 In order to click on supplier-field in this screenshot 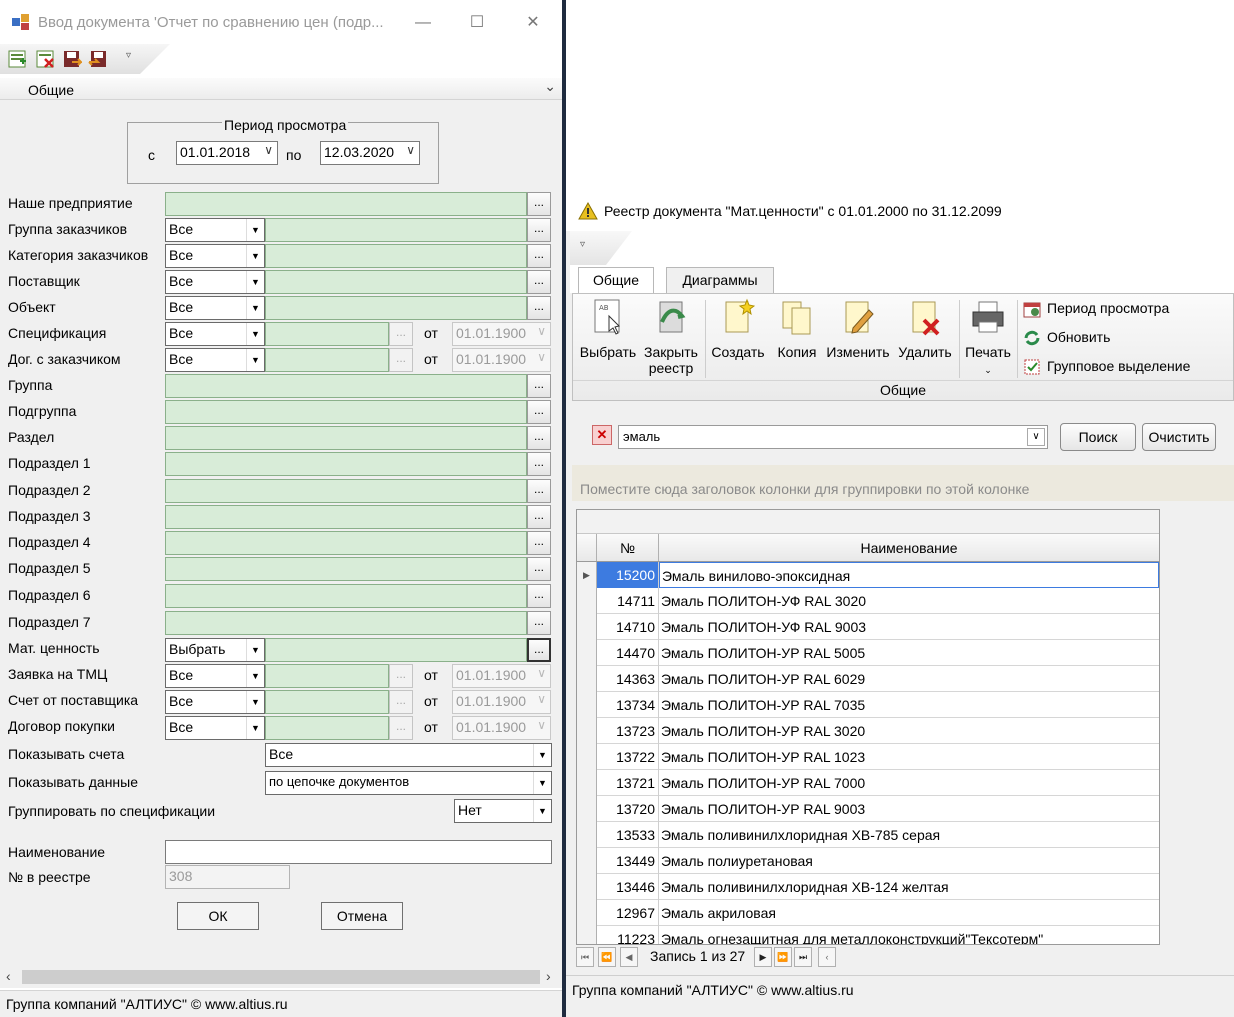, I will do `click(396, 282)`.